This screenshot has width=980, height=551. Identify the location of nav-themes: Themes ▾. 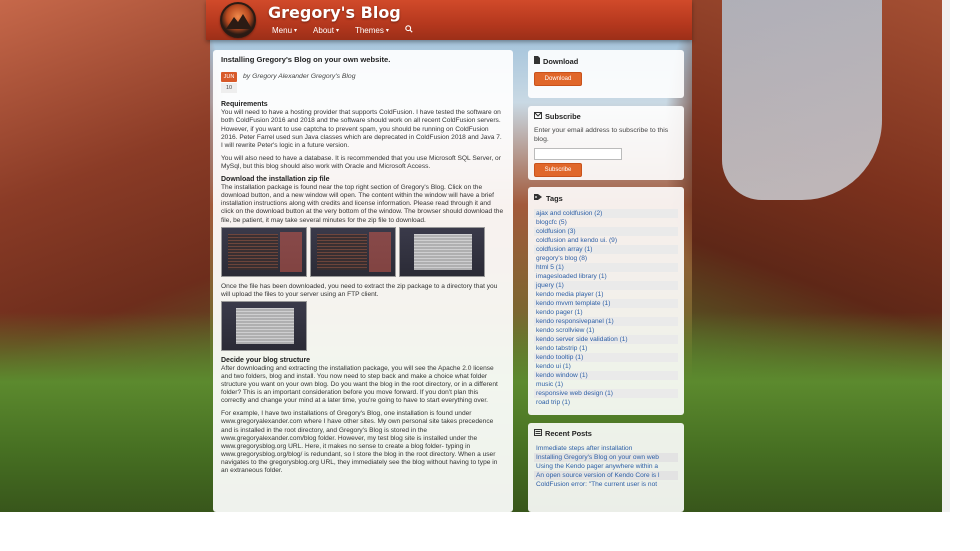
(372, 30).